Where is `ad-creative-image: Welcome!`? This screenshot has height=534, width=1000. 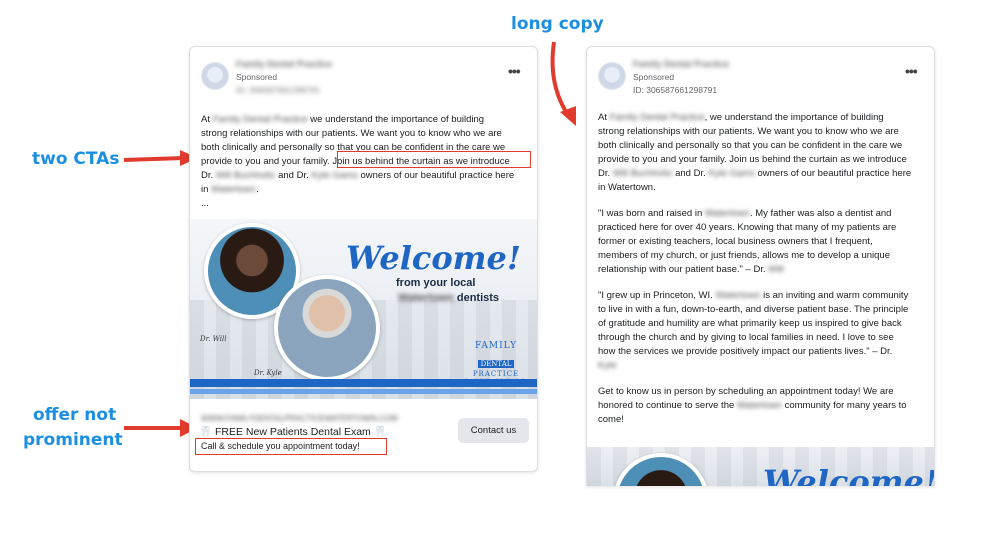
ad-creative-image: Welcome! is located at coordinates (761, 466).